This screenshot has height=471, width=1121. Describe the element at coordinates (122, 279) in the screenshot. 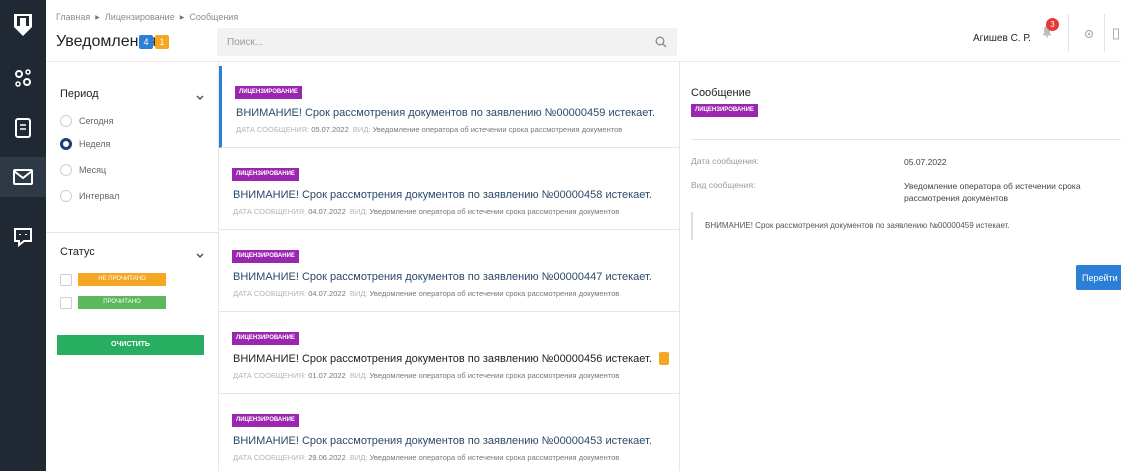

I see `status-chip-unread: НЕ ПРОЧИТАНО` at that location.